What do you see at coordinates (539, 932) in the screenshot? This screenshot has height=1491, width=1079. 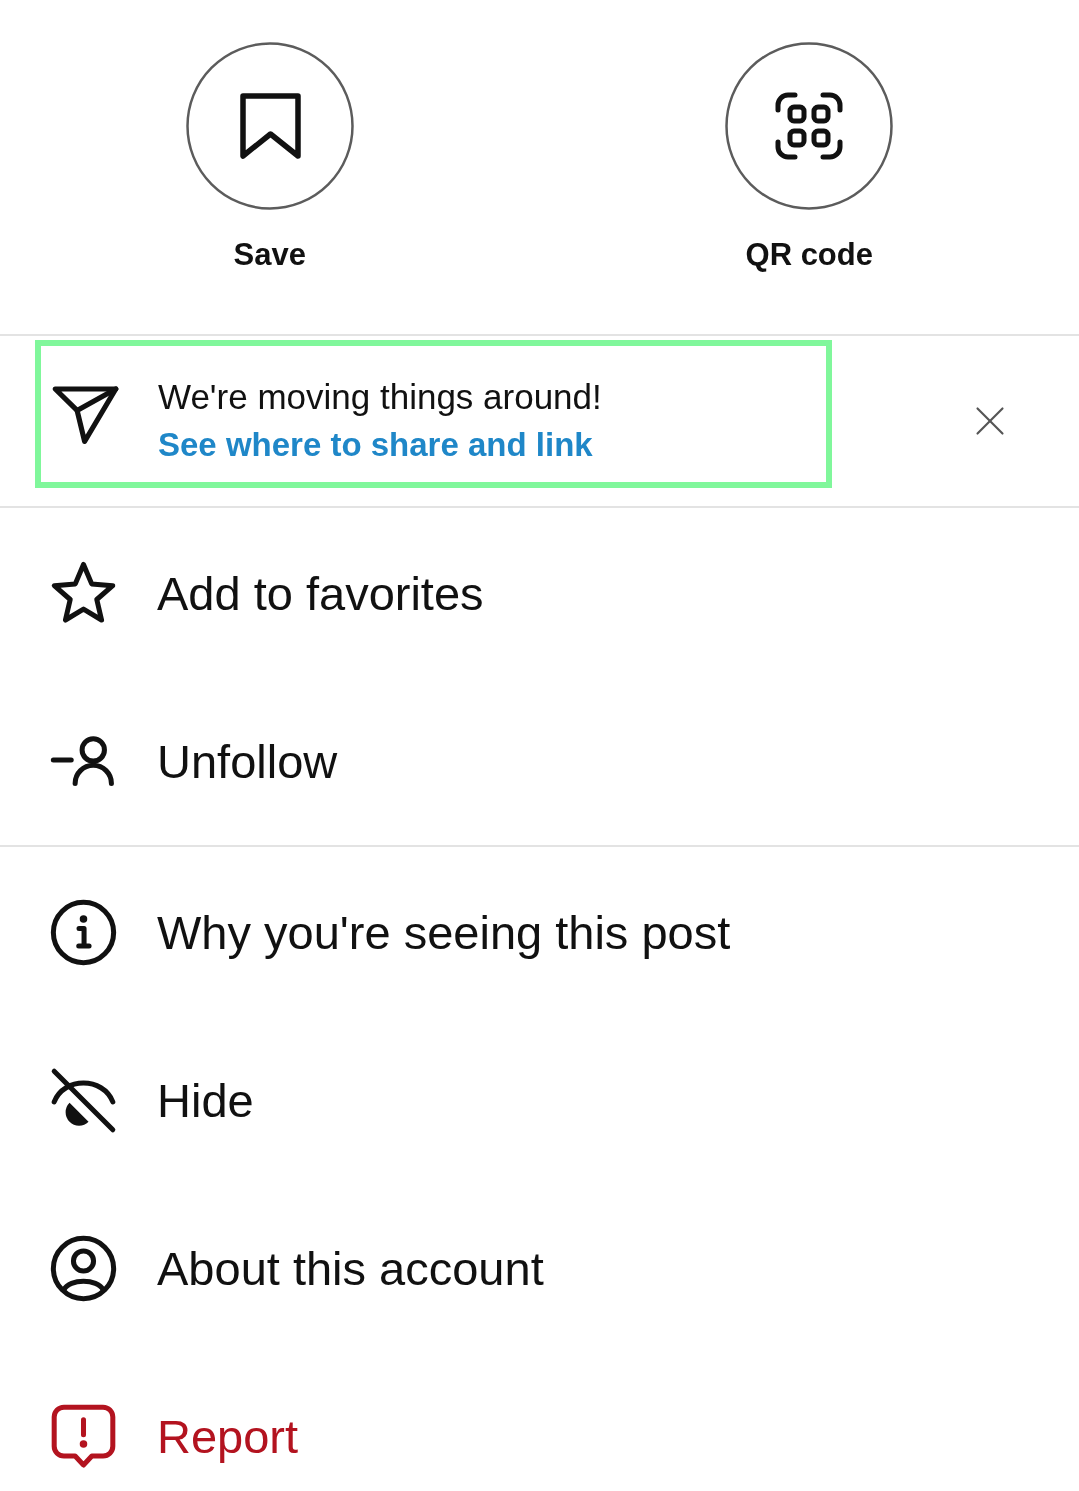 I see `menu-item: Why you're seeing this post` at bounding box center [539, 932].